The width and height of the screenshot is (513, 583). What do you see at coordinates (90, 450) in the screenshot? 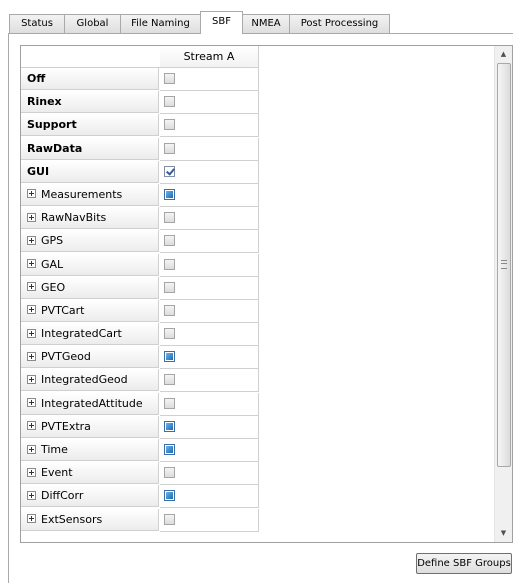
I see `row-header: Time` at bounding box center [90, 450].